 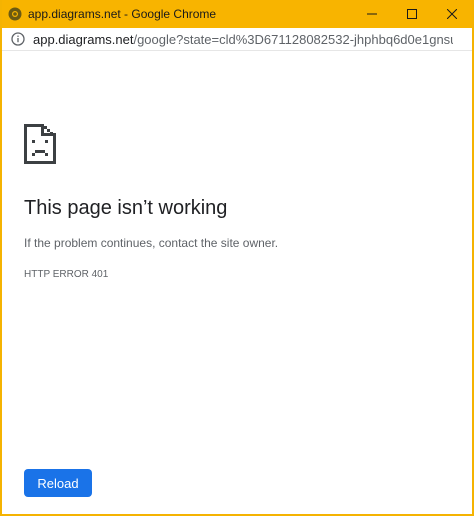 I want to click on window-title: app.diagrams.net - Google Chrome, so click(x=122, y=14).